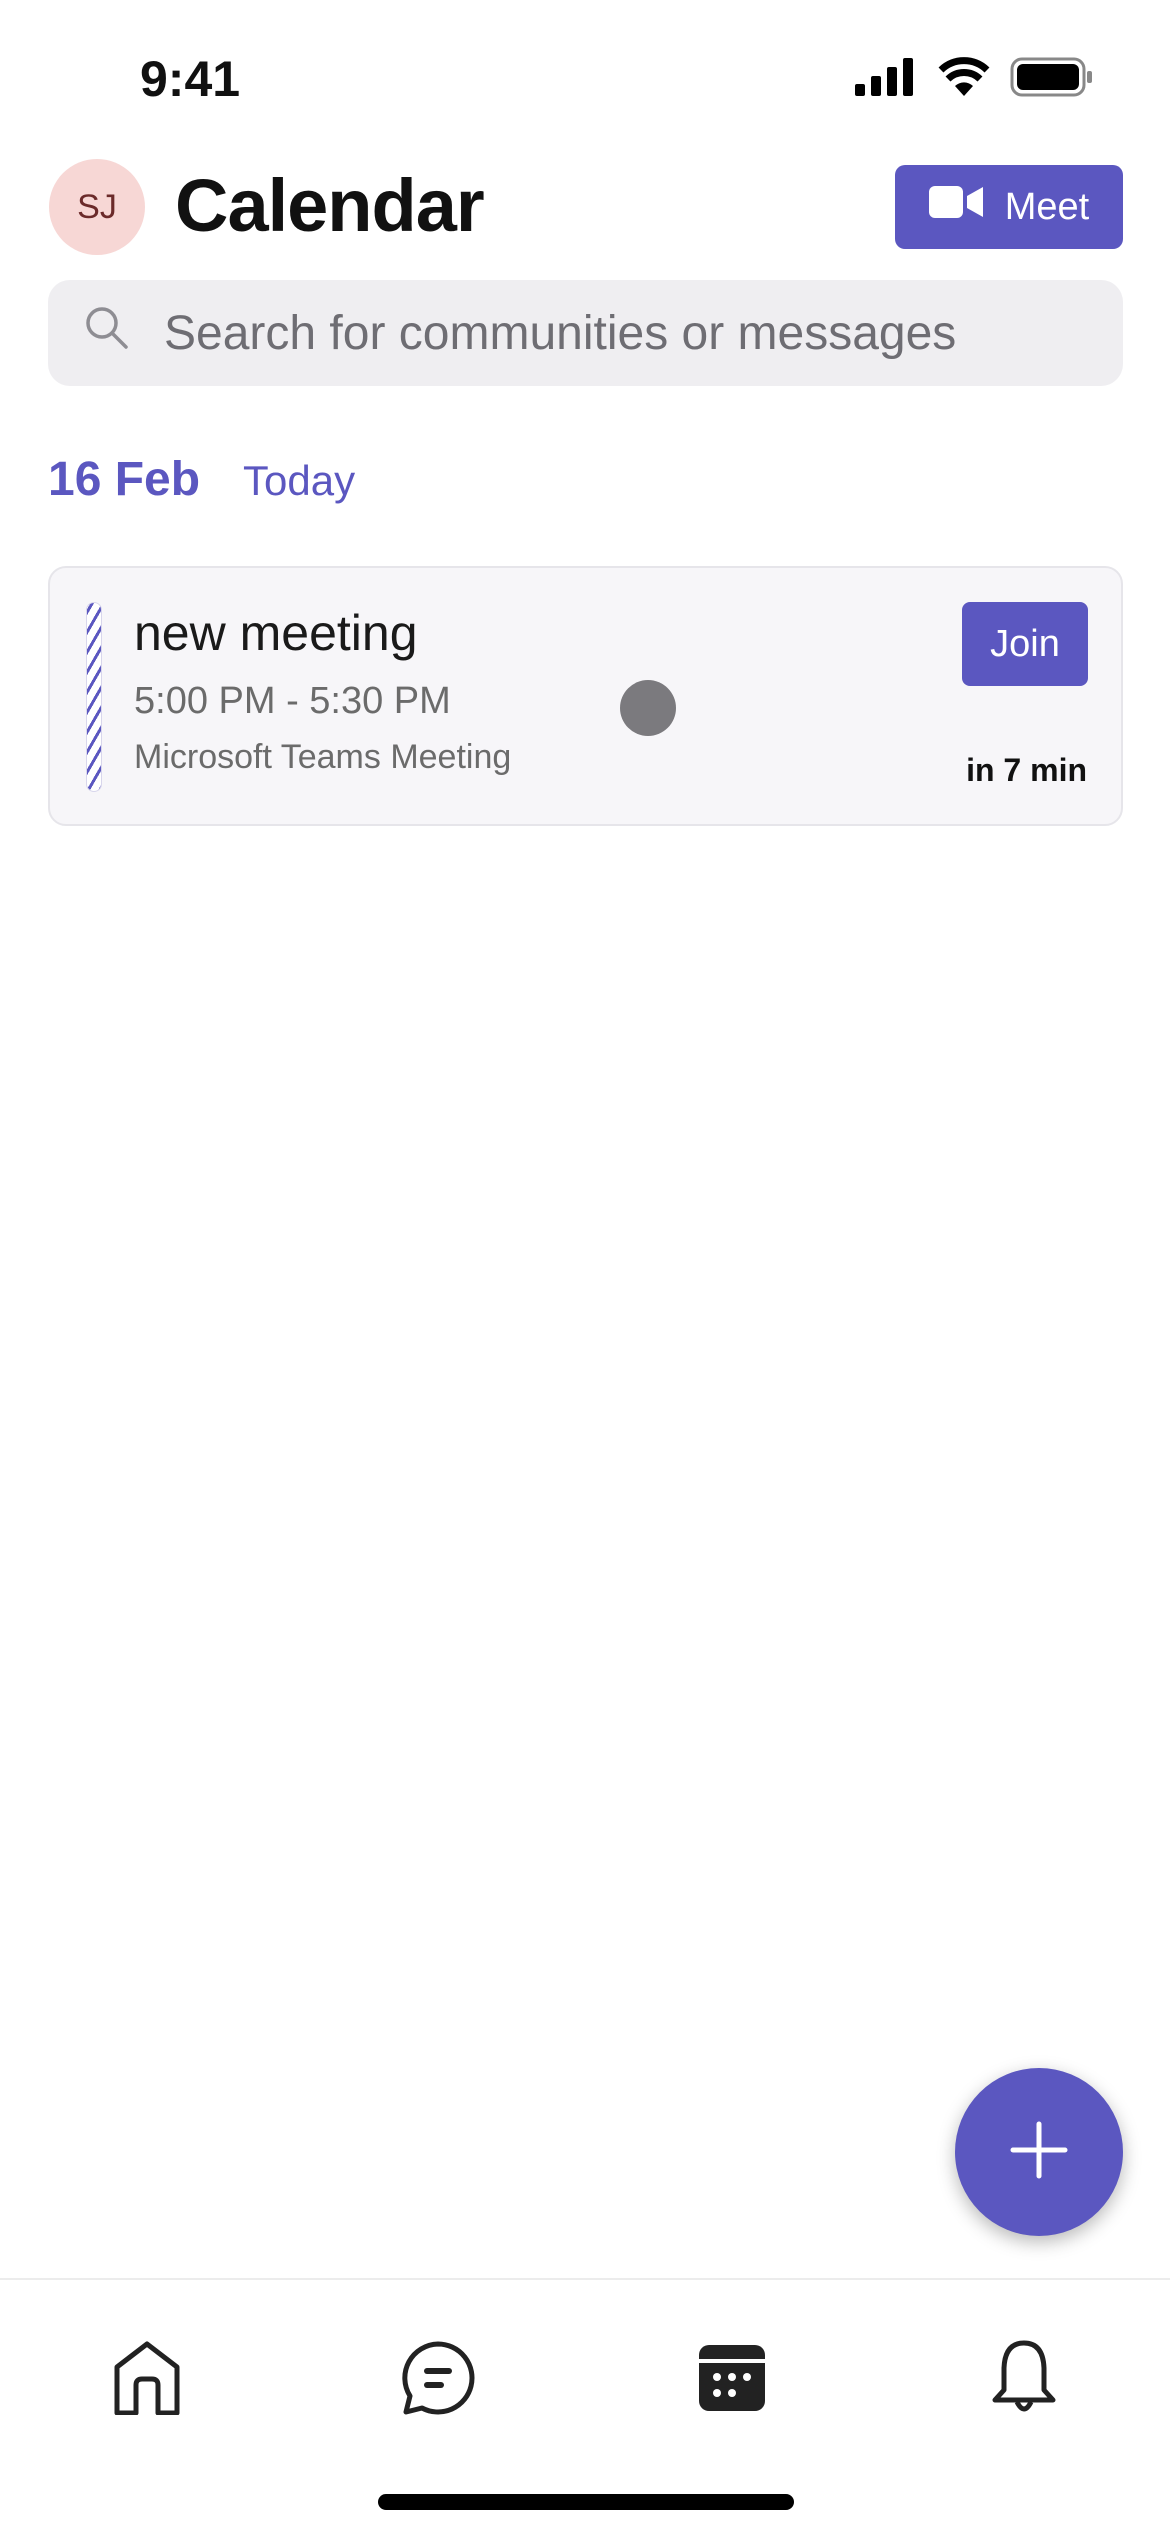  Describe the element at coordinates (1026, 770) in the screenshot. I see `event-countdown: in 7 min` at that location.